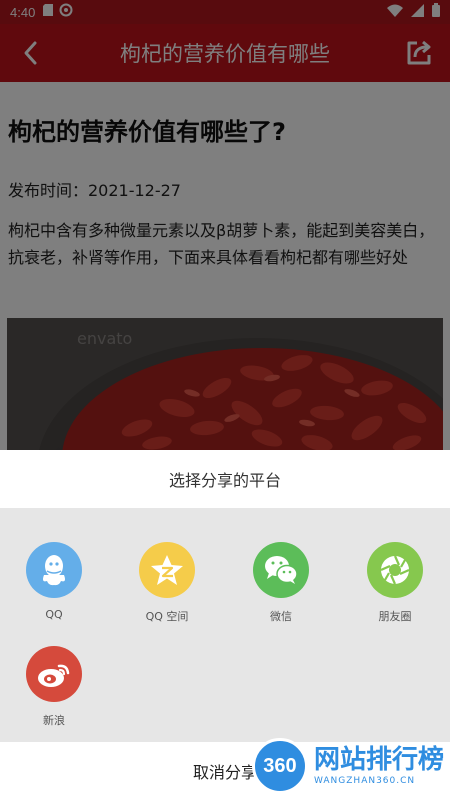 The height and width of the screenshot is (800, 450). I want to click on share-option-wechat: 微信, so click(281, 583).